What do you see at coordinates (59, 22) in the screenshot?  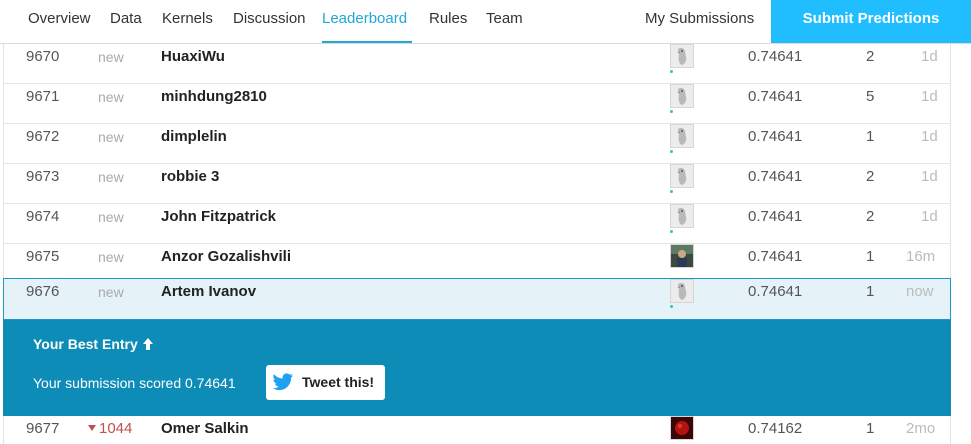 I see `tab-overview: Overview` at bounding box center [59, 22].